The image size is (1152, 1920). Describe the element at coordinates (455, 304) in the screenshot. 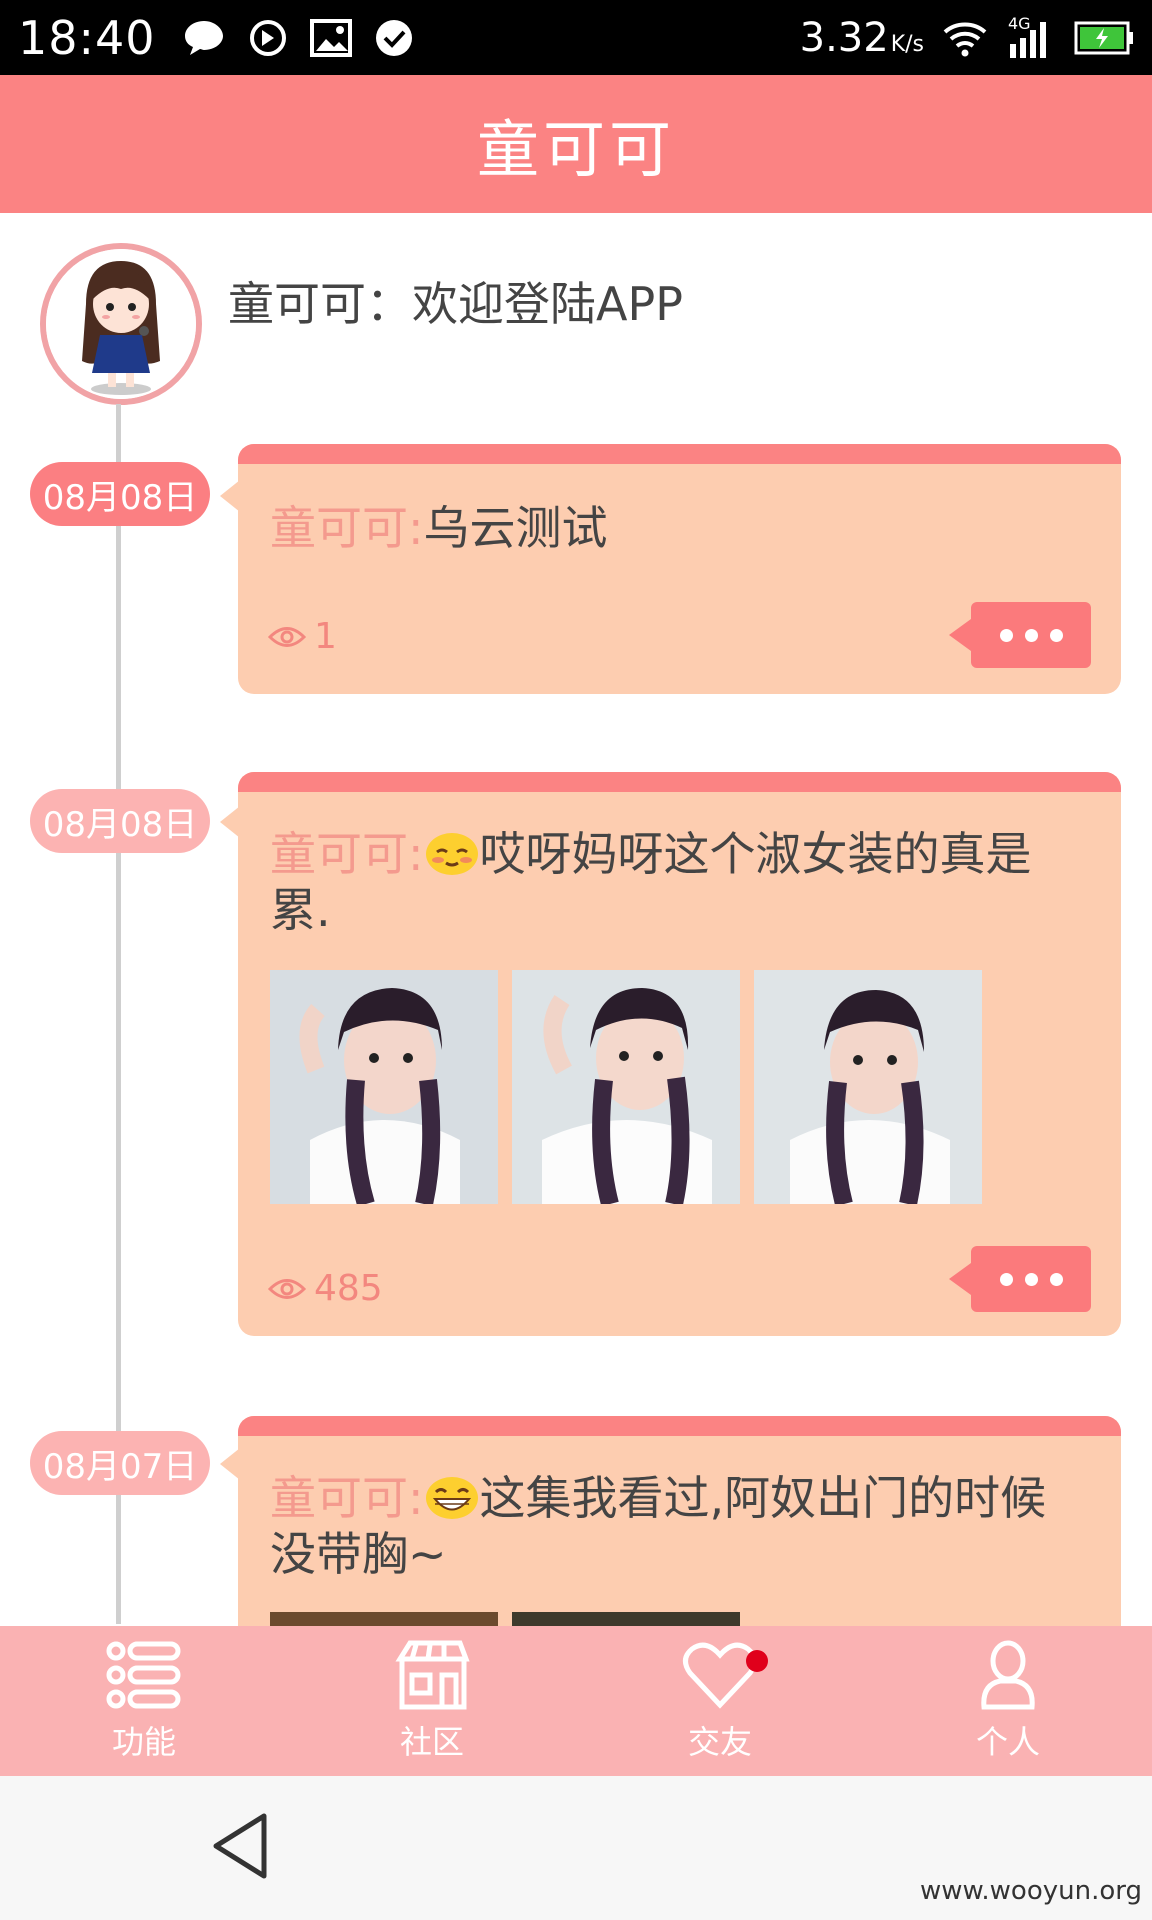

I see `welcome-message: 童可可：欢迎登陆APP` at that location.